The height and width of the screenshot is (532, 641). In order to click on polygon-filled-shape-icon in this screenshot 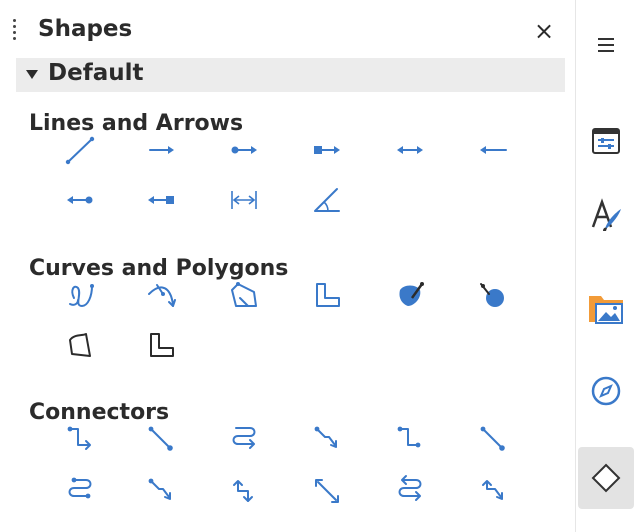, I will do `click(493, 295)`.